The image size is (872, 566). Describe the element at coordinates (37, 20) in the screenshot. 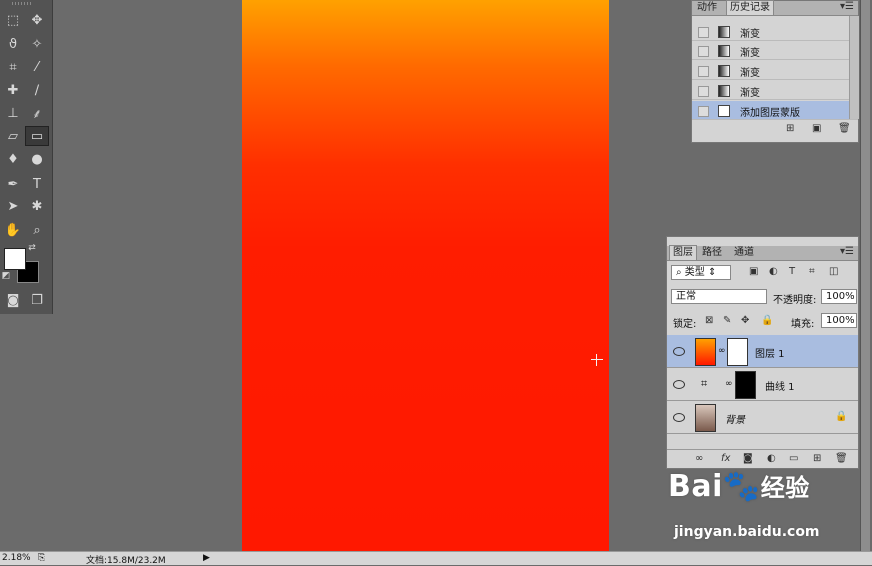

I see `move-tool-icon: ✥` at that location.